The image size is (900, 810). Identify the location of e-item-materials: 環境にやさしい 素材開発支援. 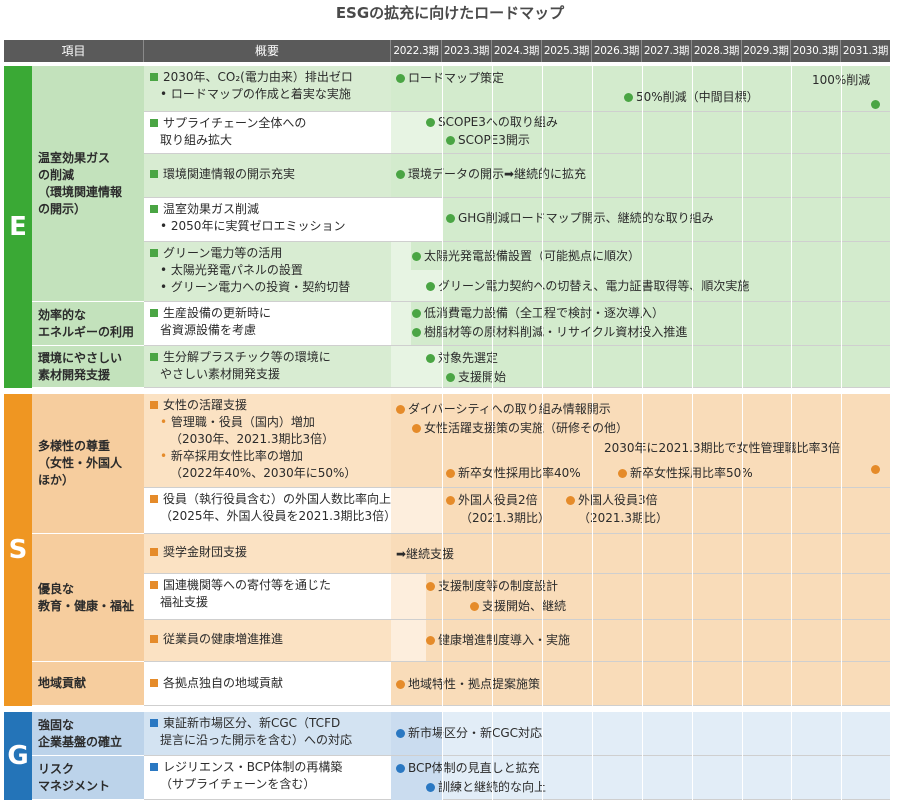
(88, 367).